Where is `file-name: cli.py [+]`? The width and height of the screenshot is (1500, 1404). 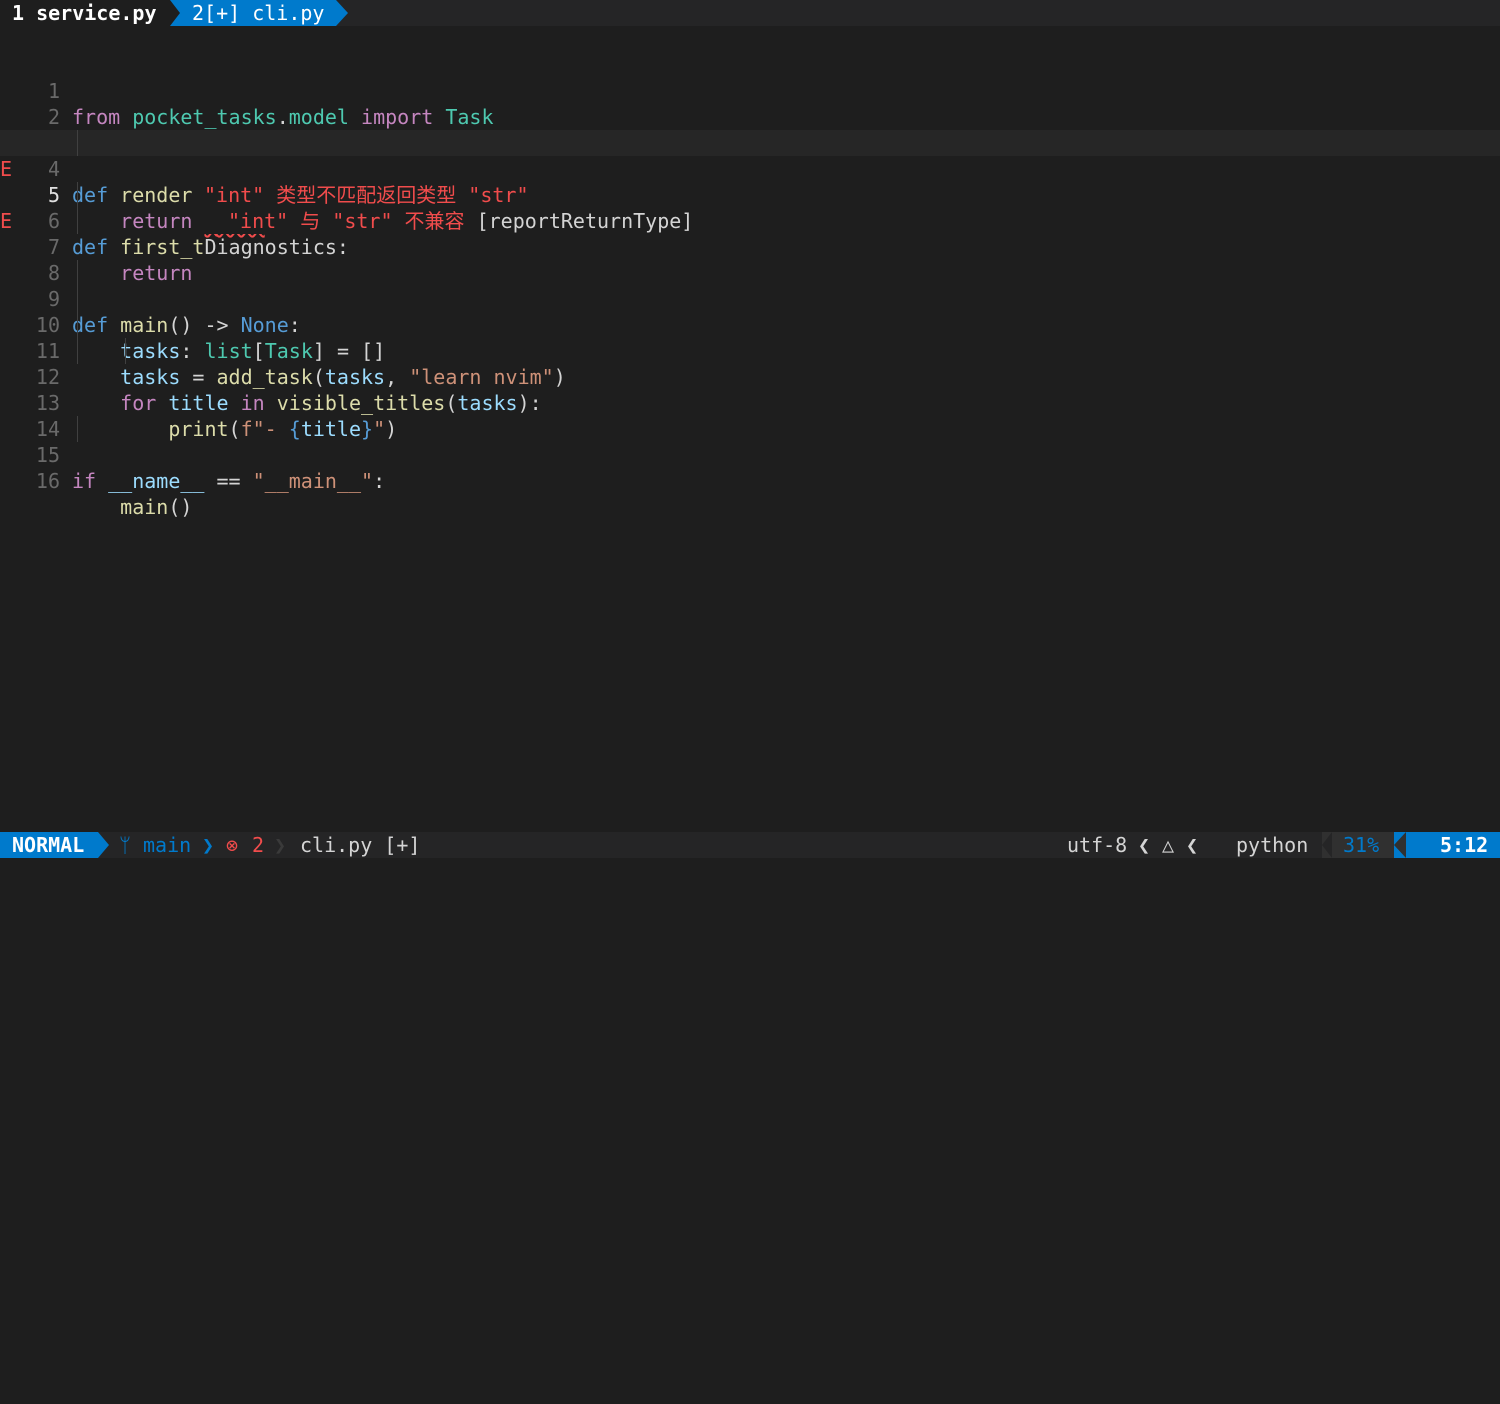
file-name: cli.py [+] is located at coordinates (360, 845).